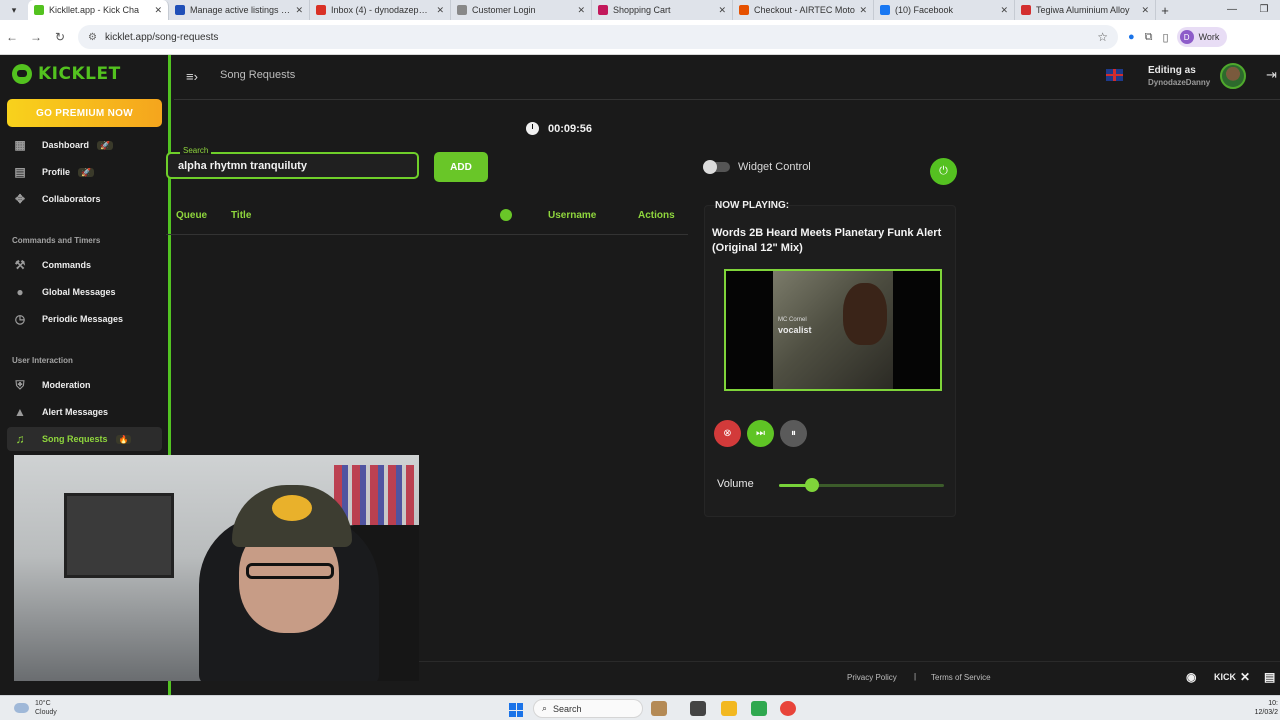 This screenshot has width=1280, height=720. What do you see at coordinates (84, 412) in the screenshot?
I see `sidebar-item-alert-messages: ▲ Alert Messages` at bounding box center [84, 412].